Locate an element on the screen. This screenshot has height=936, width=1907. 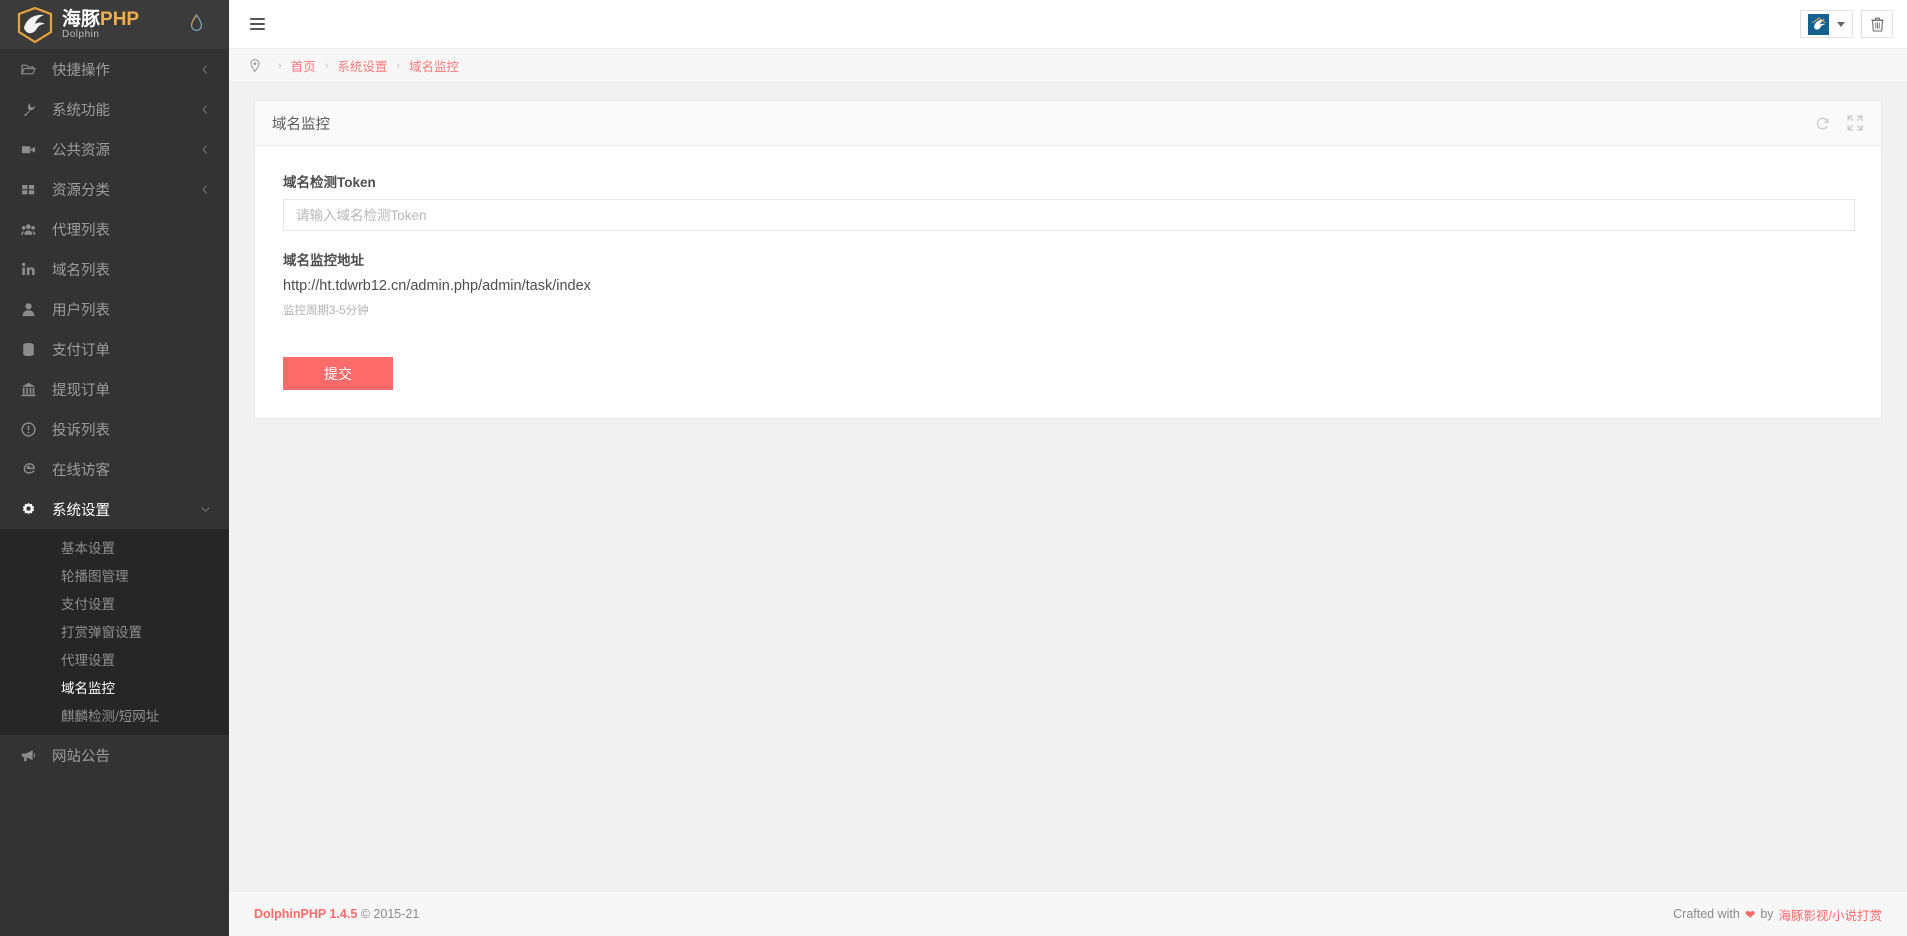
grid-icon is located at coordinates (32, 189).